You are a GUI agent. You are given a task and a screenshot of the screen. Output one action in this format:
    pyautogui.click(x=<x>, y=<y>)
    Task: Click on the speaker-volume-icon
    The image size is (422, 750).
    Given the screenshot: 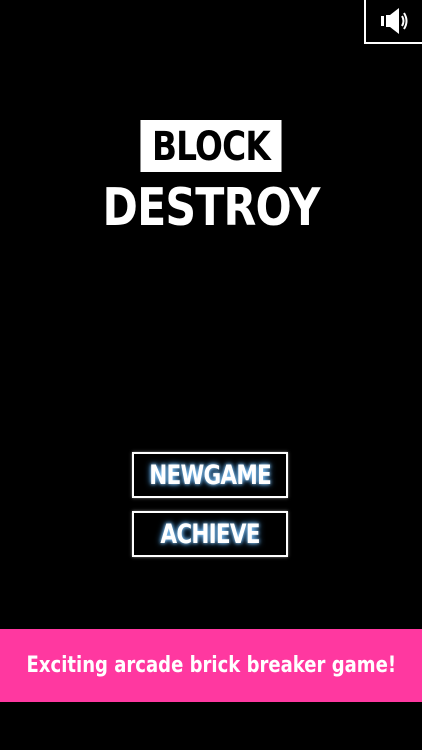 What is the action you would take?
    pyautogui.click(x=394, y=21)
    